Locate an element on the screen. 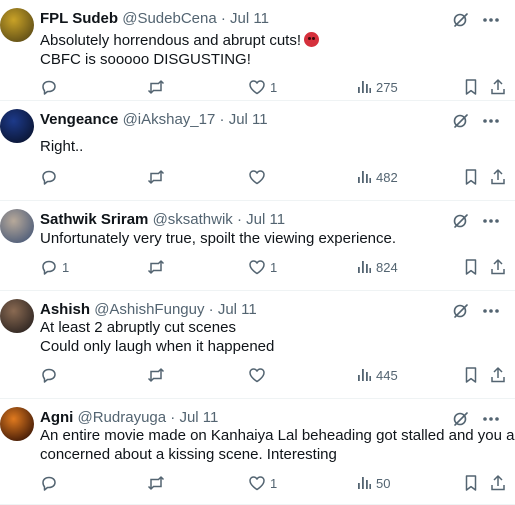 The image size is (515, 505). display-name: Agni is located at coordinates (56, 417).